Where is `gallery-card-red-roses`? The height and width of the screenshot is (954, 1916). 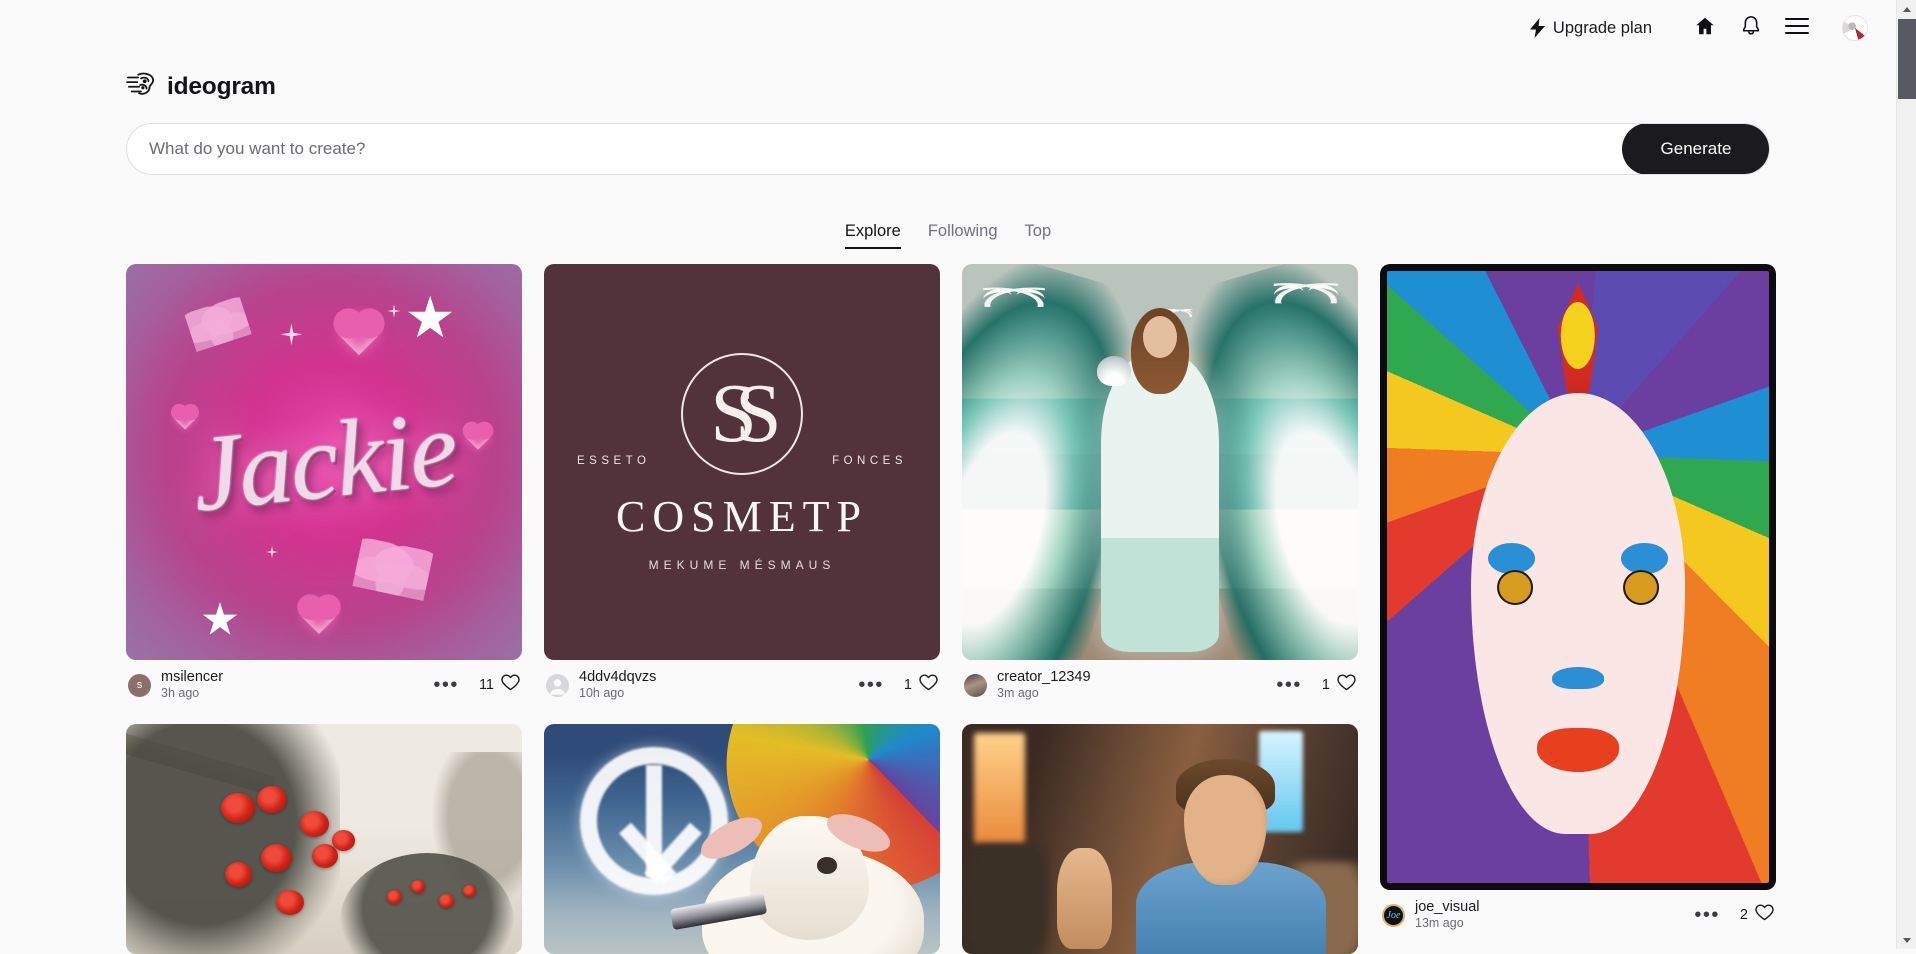
gallery-card-red-roses is located at coordinates (324, 839).